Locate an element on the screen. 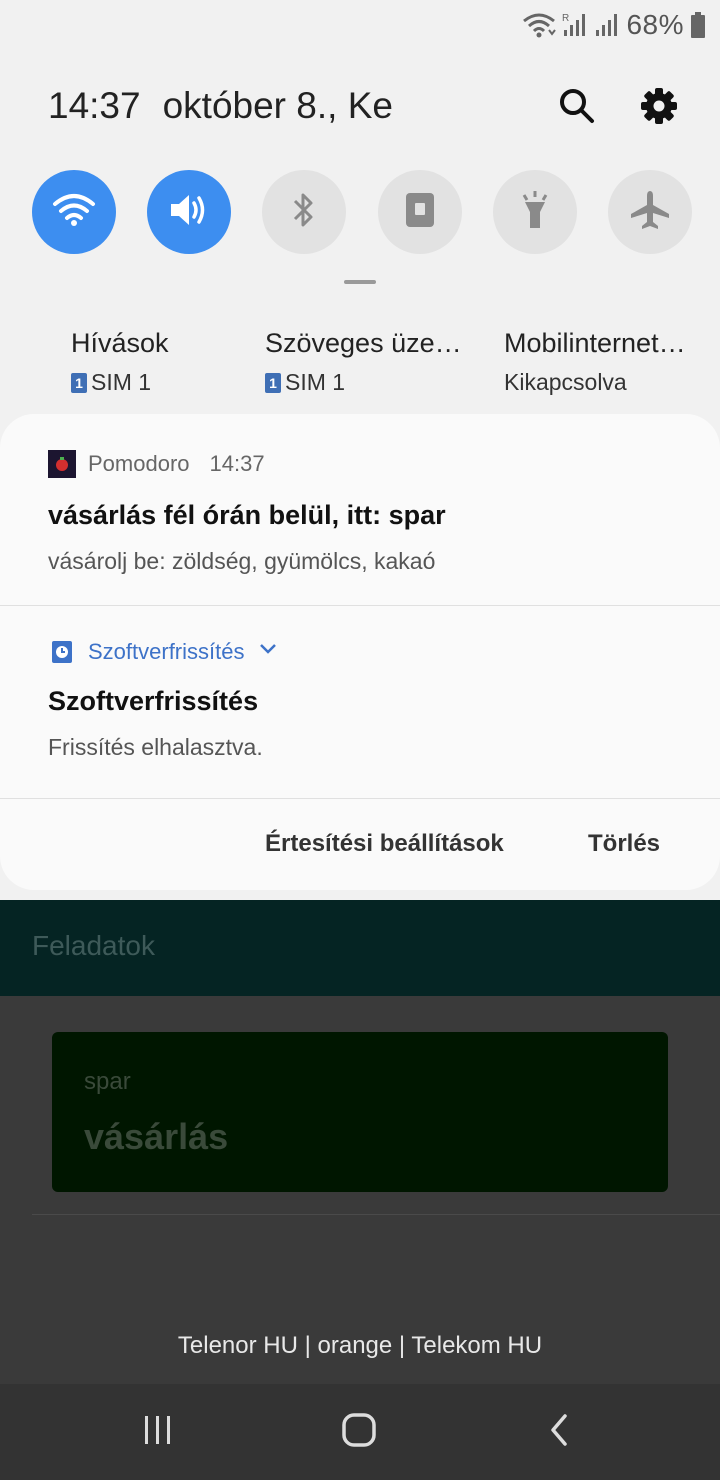  navigation-bar is located at coordinates (360, 1432).